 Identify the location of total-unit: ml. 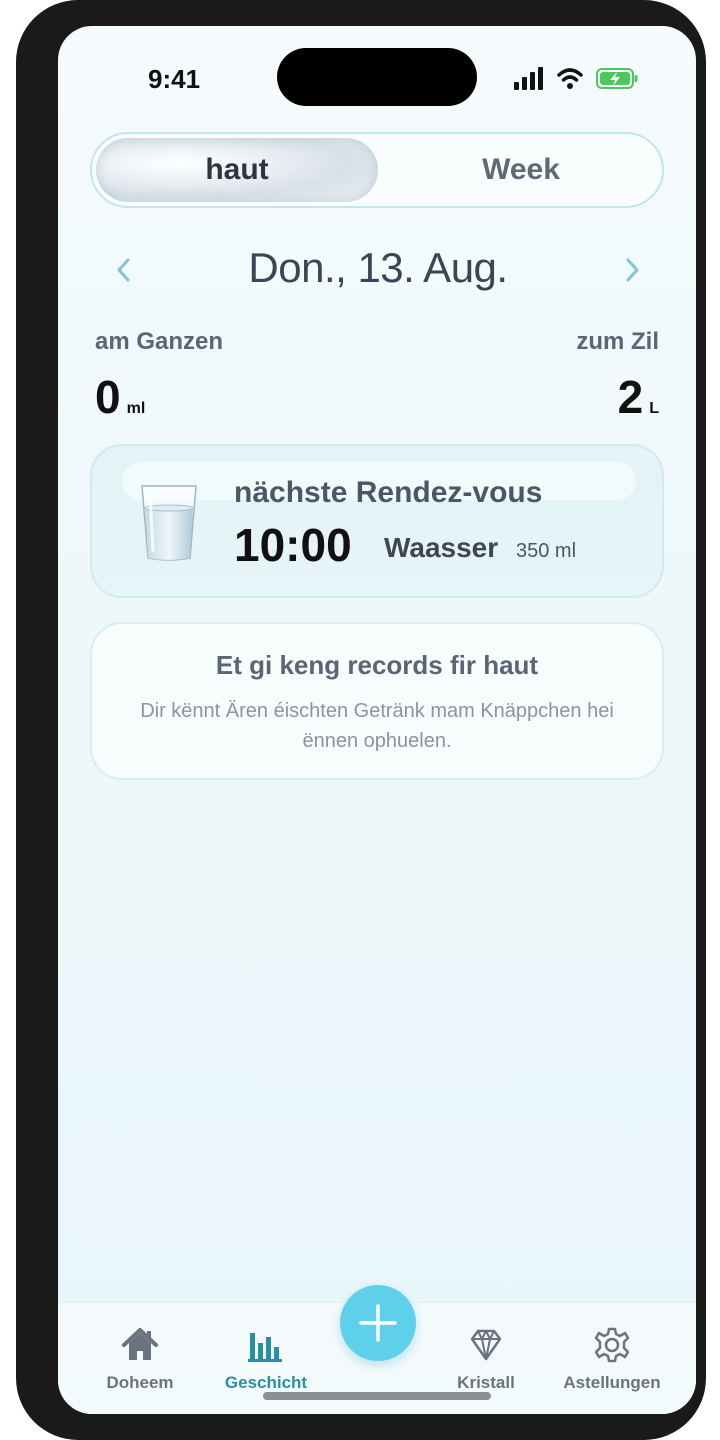
(136, 408).